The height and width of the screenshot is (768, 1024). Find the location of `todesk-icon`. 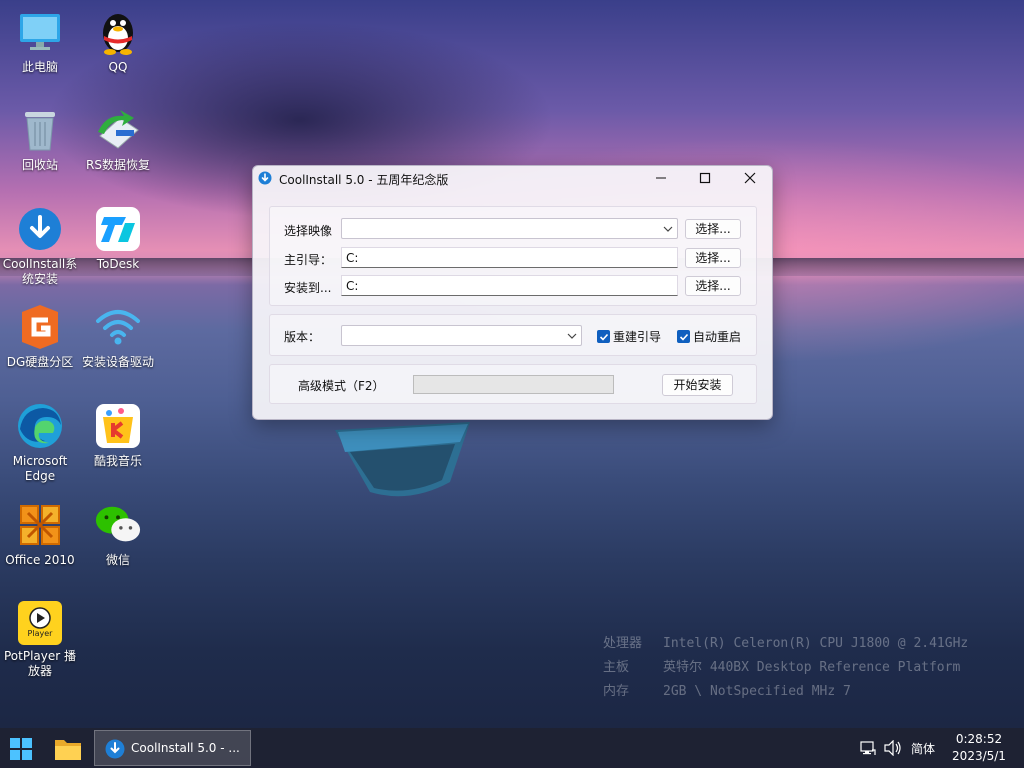

todesk-icon is located at coordinates (118, 229).